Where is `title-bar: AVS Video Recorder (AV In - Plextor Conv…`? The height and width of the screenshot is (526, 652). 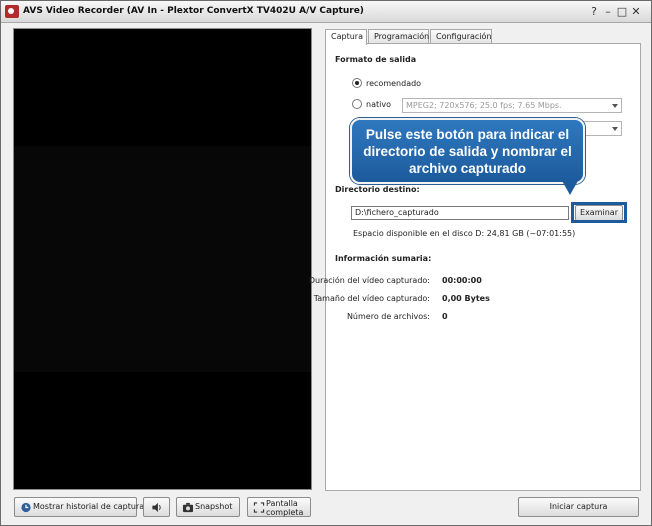
title-bar: AVS Video Recorder (AV In - Plextor Conv… is located at coordinates (326, 12).